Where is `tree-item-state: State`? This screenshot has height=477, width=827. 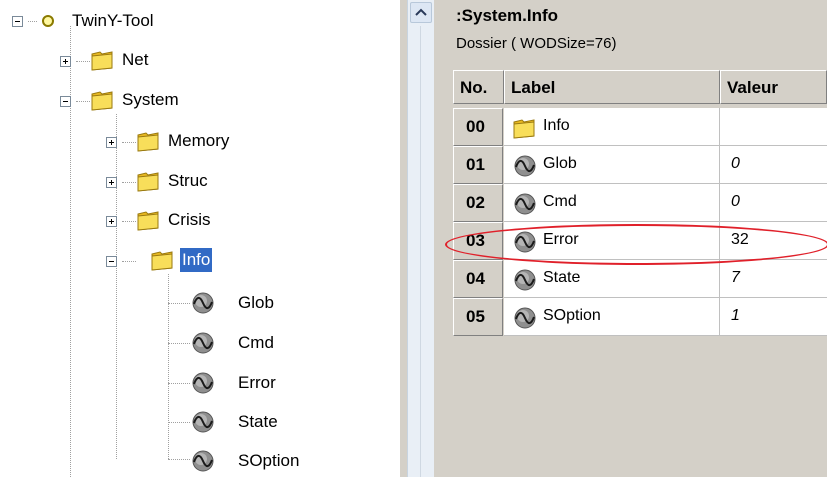 tree-item-state: State is located at coordinates (258, 422).